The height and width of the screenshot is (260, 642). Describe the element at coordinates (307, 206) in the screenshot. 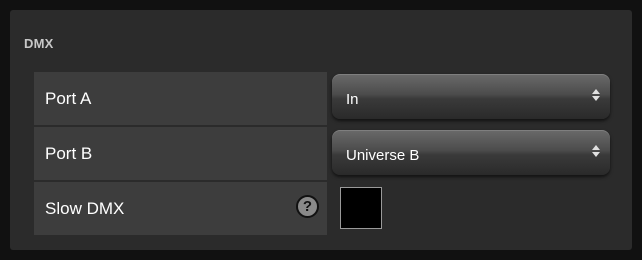

I see `question-circle-icon: ?` at that location.